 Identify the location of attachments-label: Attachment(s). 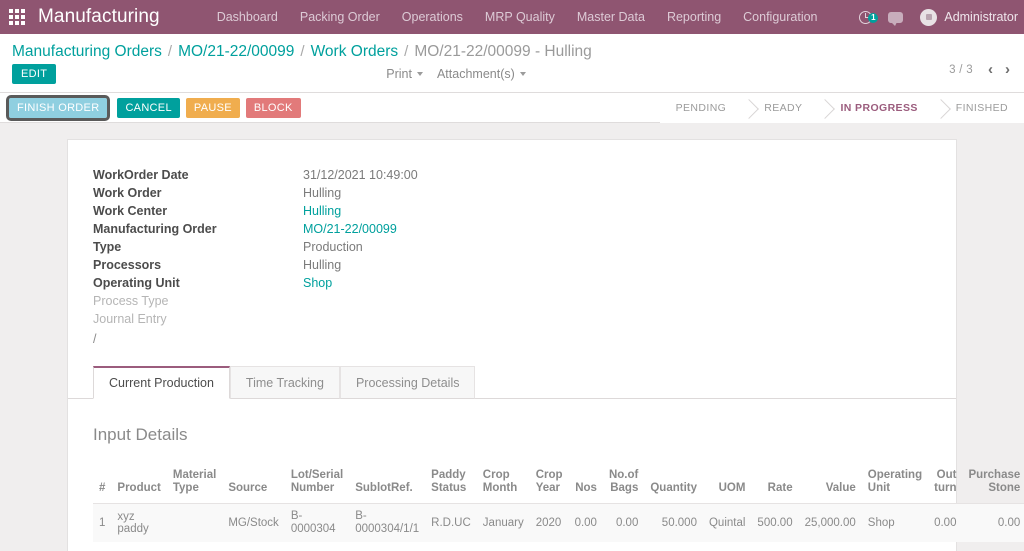
(475, 73).